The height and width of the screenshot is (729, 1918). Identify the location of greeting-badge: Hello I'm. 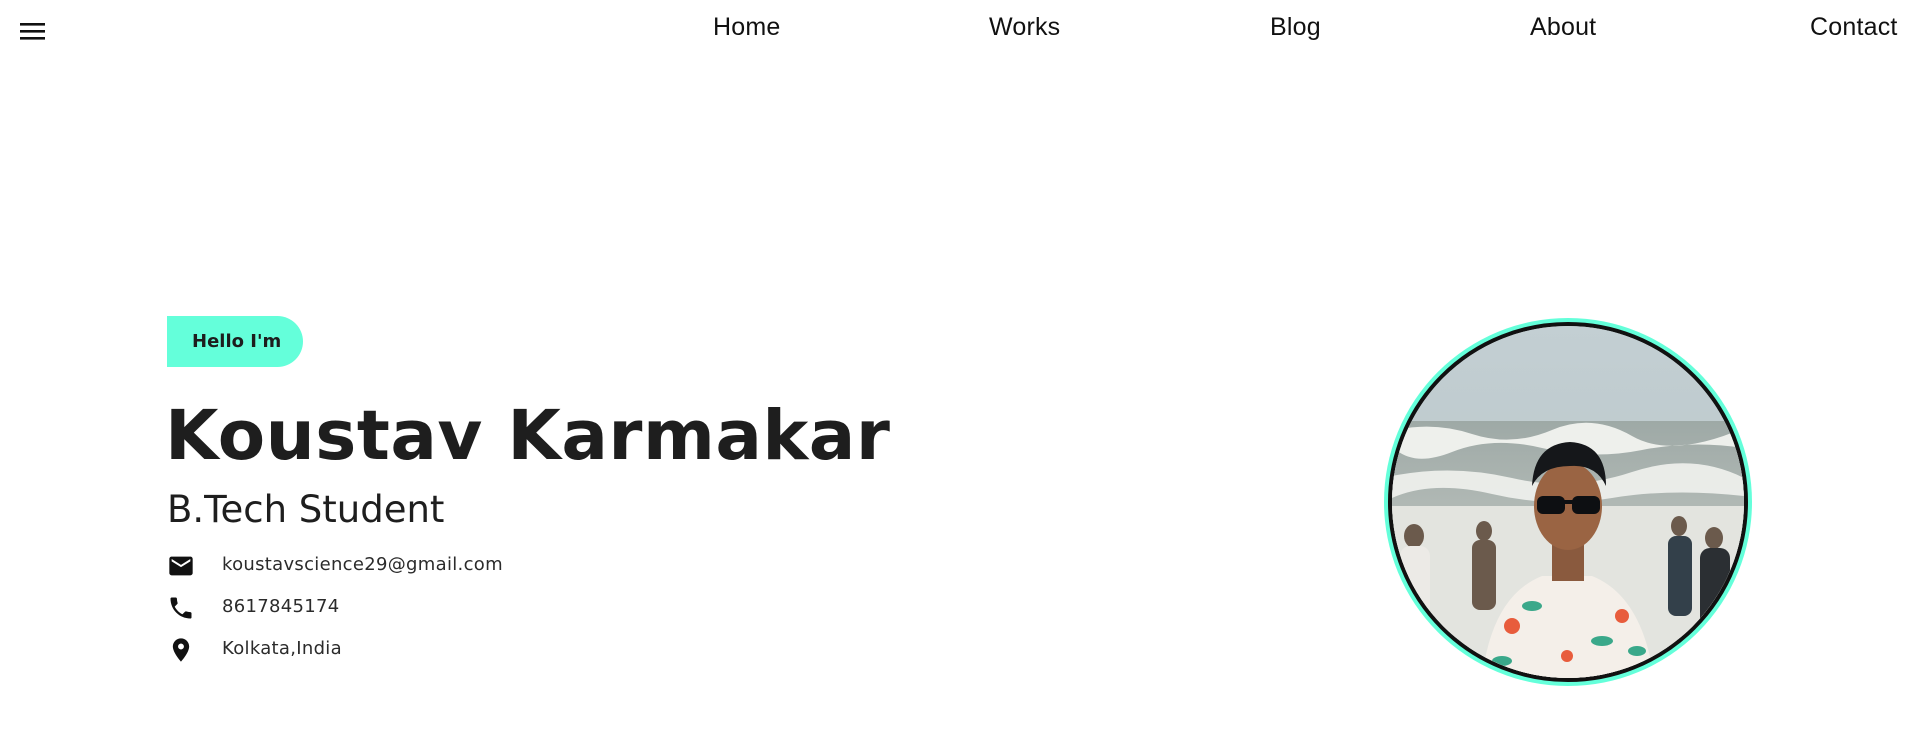
(235, 341).